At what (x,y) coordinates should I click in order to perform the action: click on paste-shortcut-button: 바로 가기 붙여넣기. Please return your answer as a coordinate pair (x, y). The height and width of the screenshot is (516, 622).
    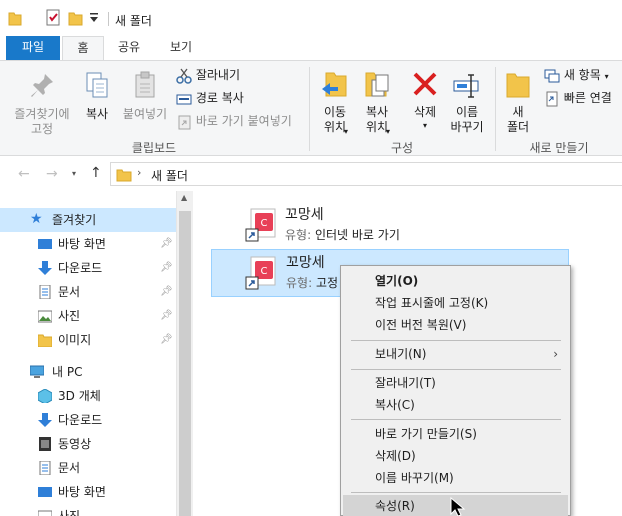
    Looking at the image, I should click on (234, 121).